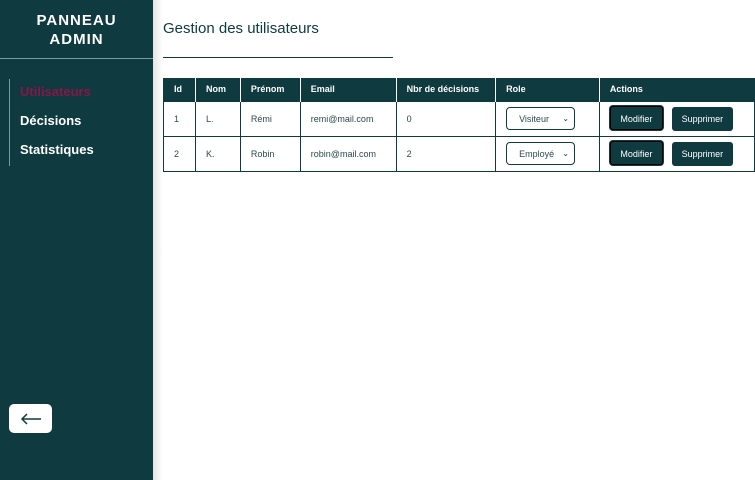 This screenshot has width=755, height=480. I want to click on role-select-value: Employé, so click(537, 153).